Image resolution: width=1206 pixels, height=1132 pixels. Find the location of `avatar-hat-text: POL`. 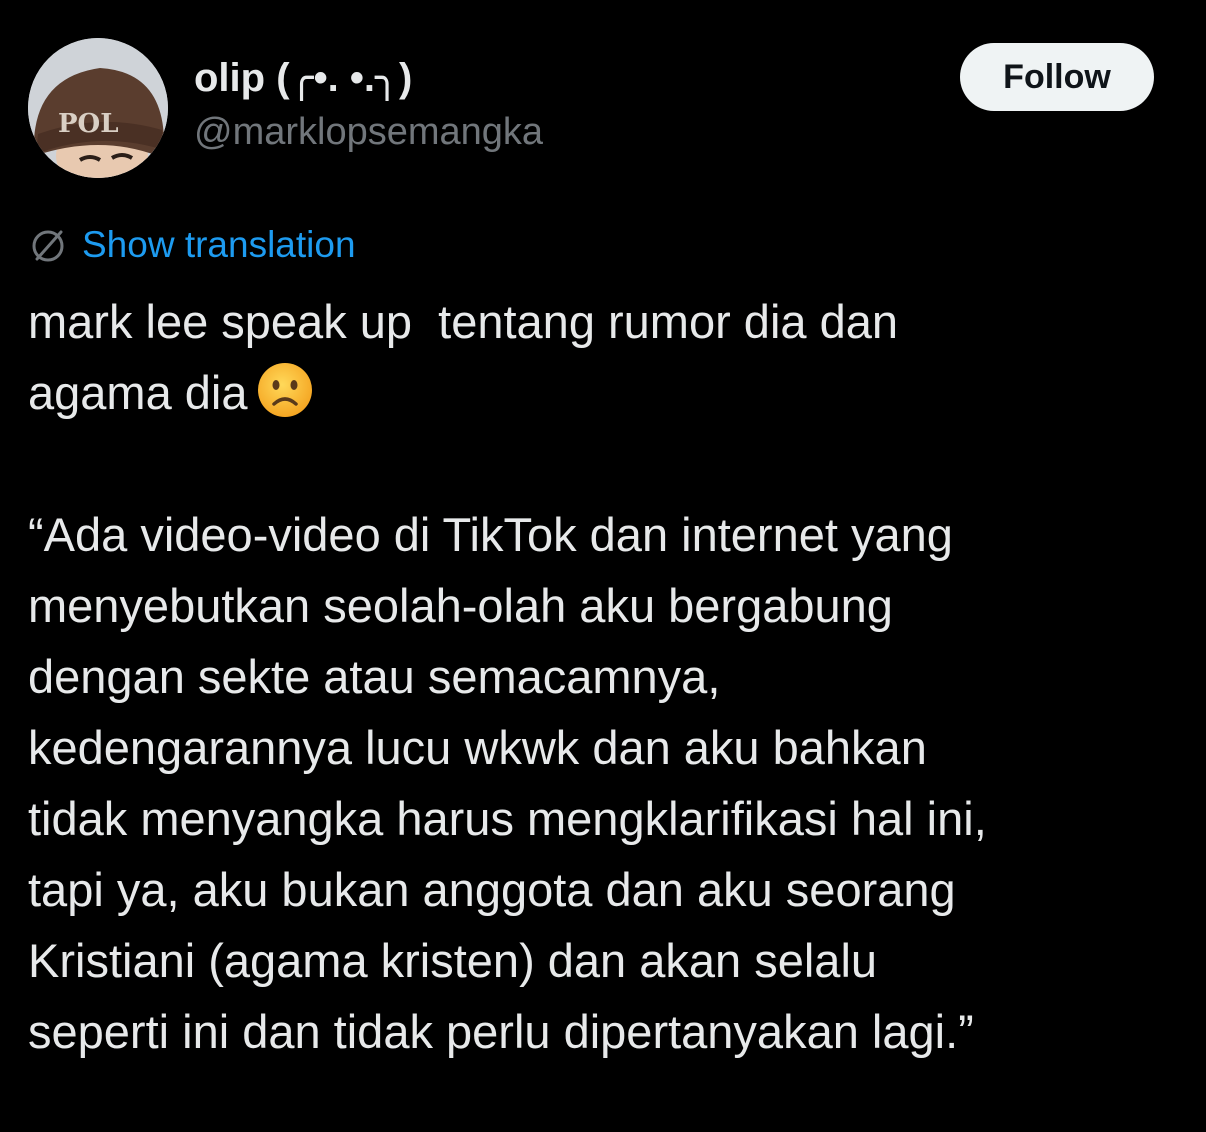

avatar-hat-text: POL is located at coordinates (88, 124).